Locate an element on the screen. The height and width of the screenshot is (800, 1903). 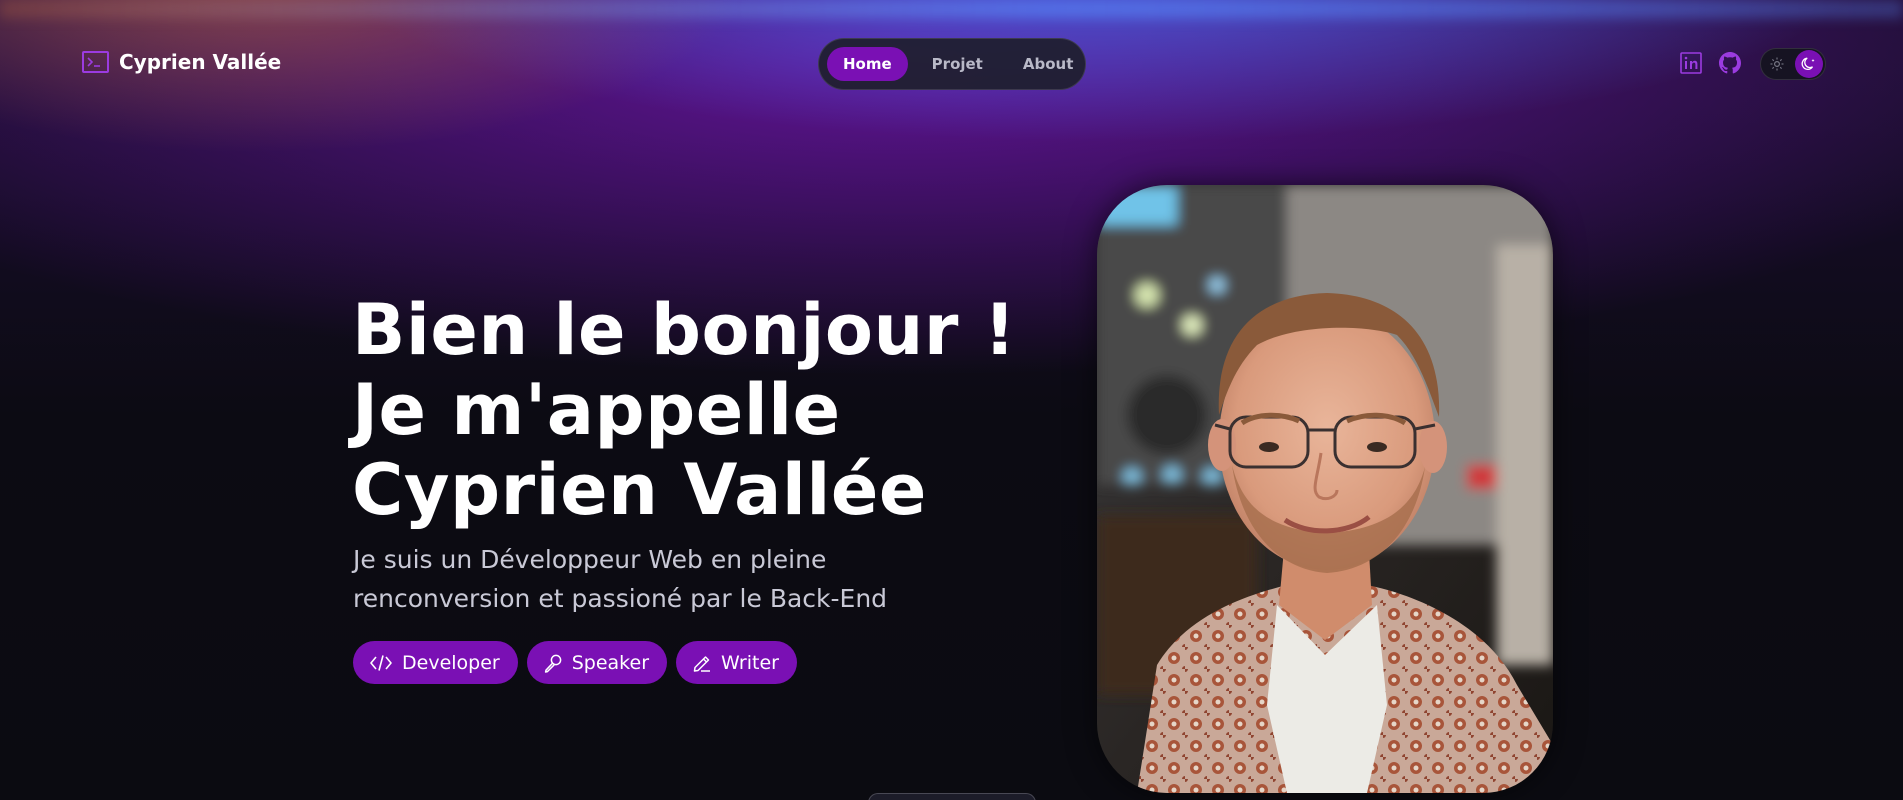
role-tags: Developer Speaker Writer is located at coordinates (575, 662).